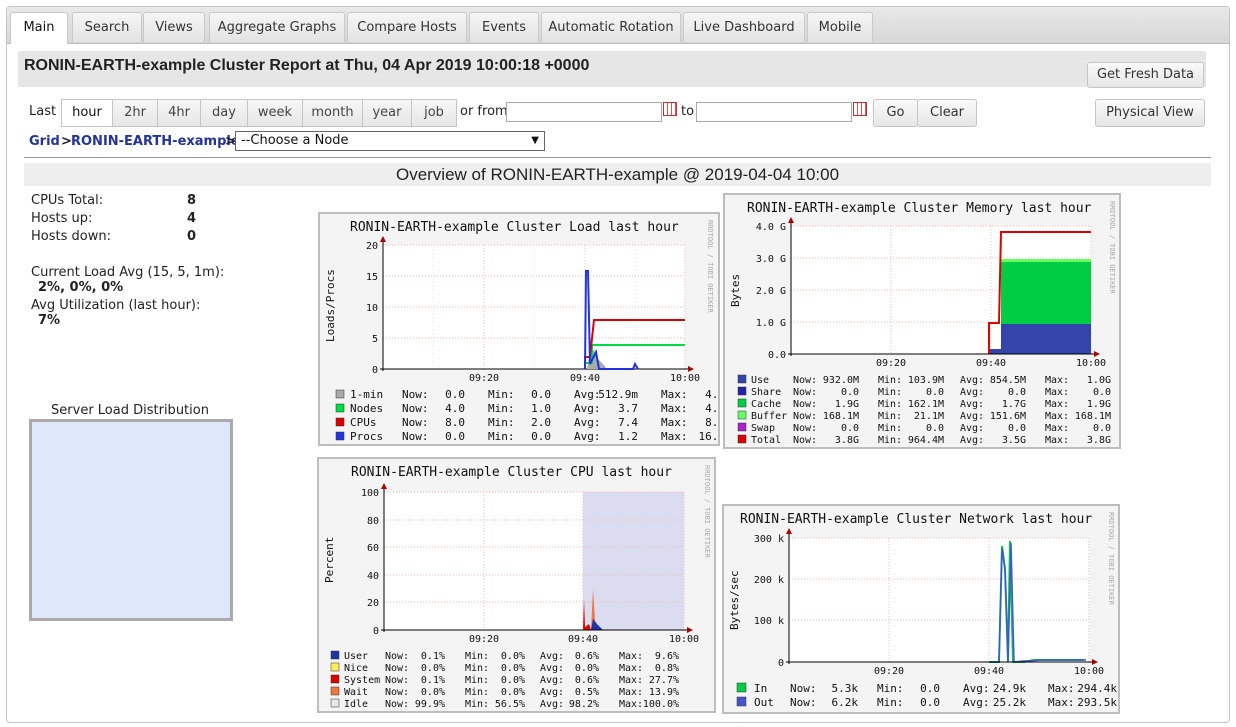 The width and height of the screenshot is (1236, 727). Describe the element at coordinates (587, 680) in the screenshot. I see `svg-text: 0.6%` at that location.